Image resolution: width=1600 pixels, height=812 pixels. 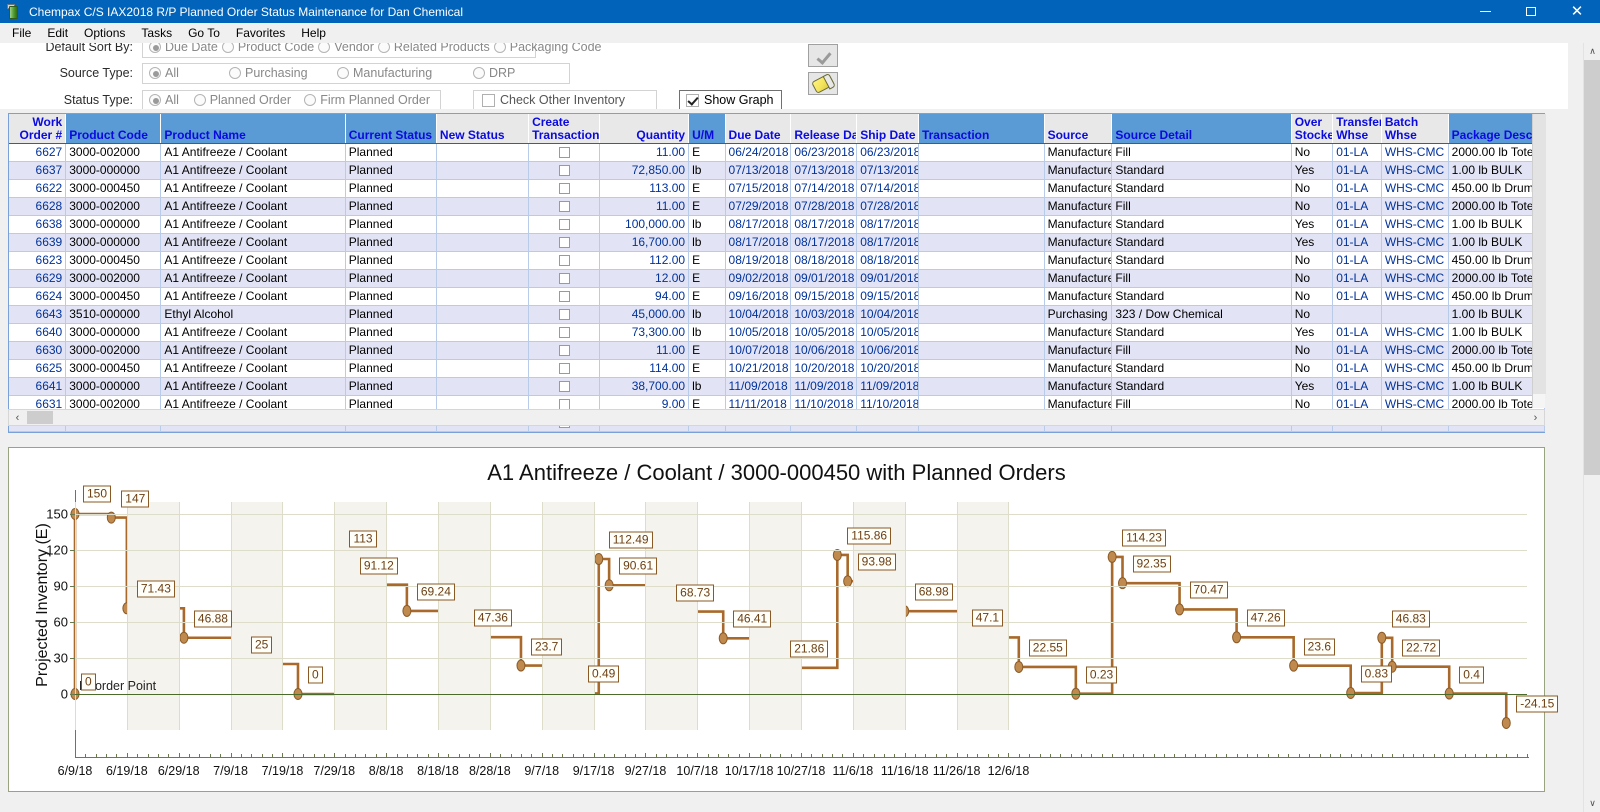 I want to click on cell-package_desc: 1.00 lb BULK, so click(x=1497, y=170).